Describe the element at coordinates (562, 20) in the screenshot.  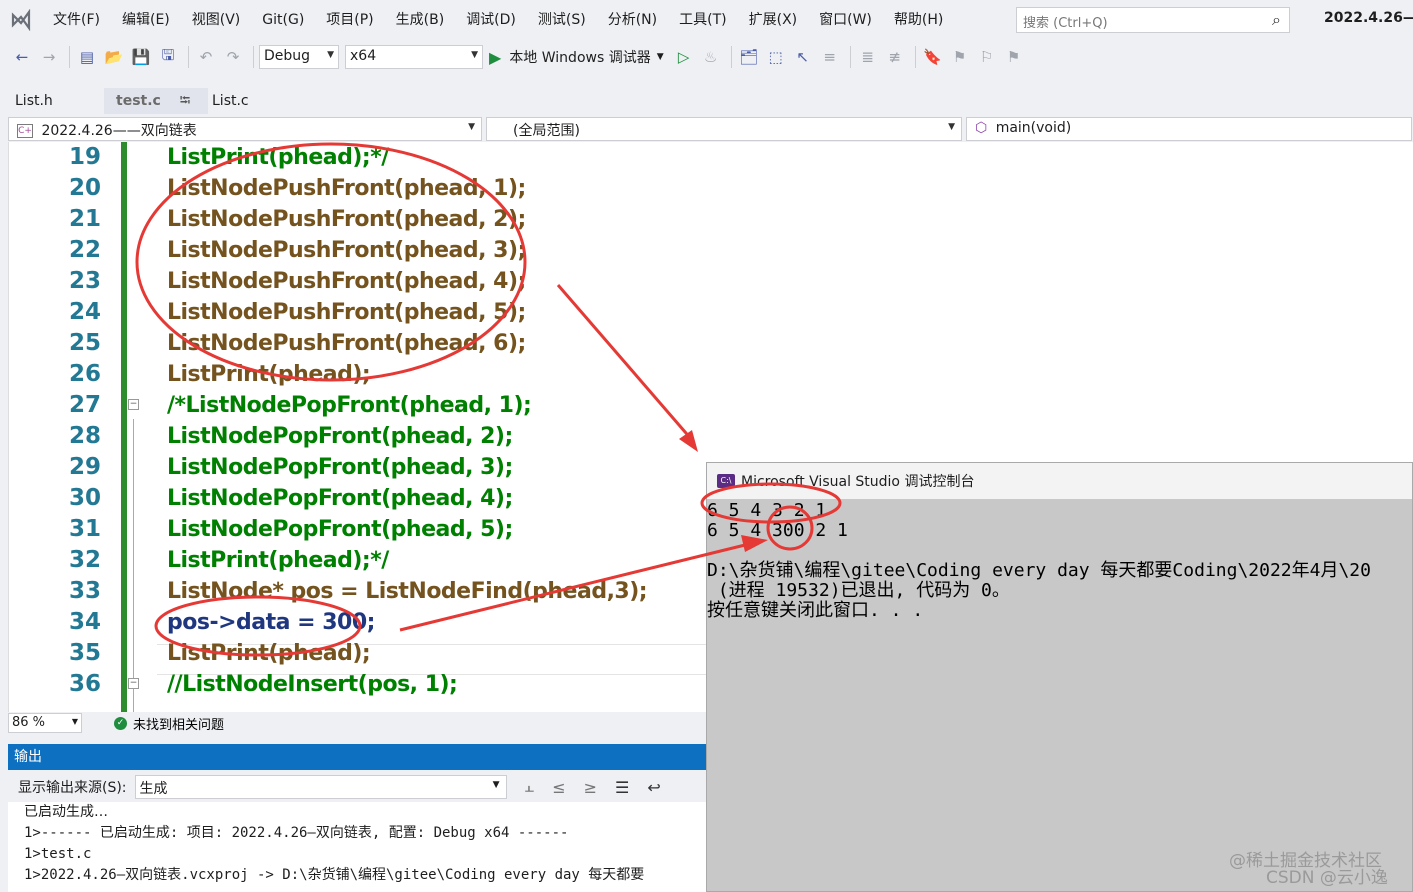
I see `menu-test: 测试(S)` at that location.